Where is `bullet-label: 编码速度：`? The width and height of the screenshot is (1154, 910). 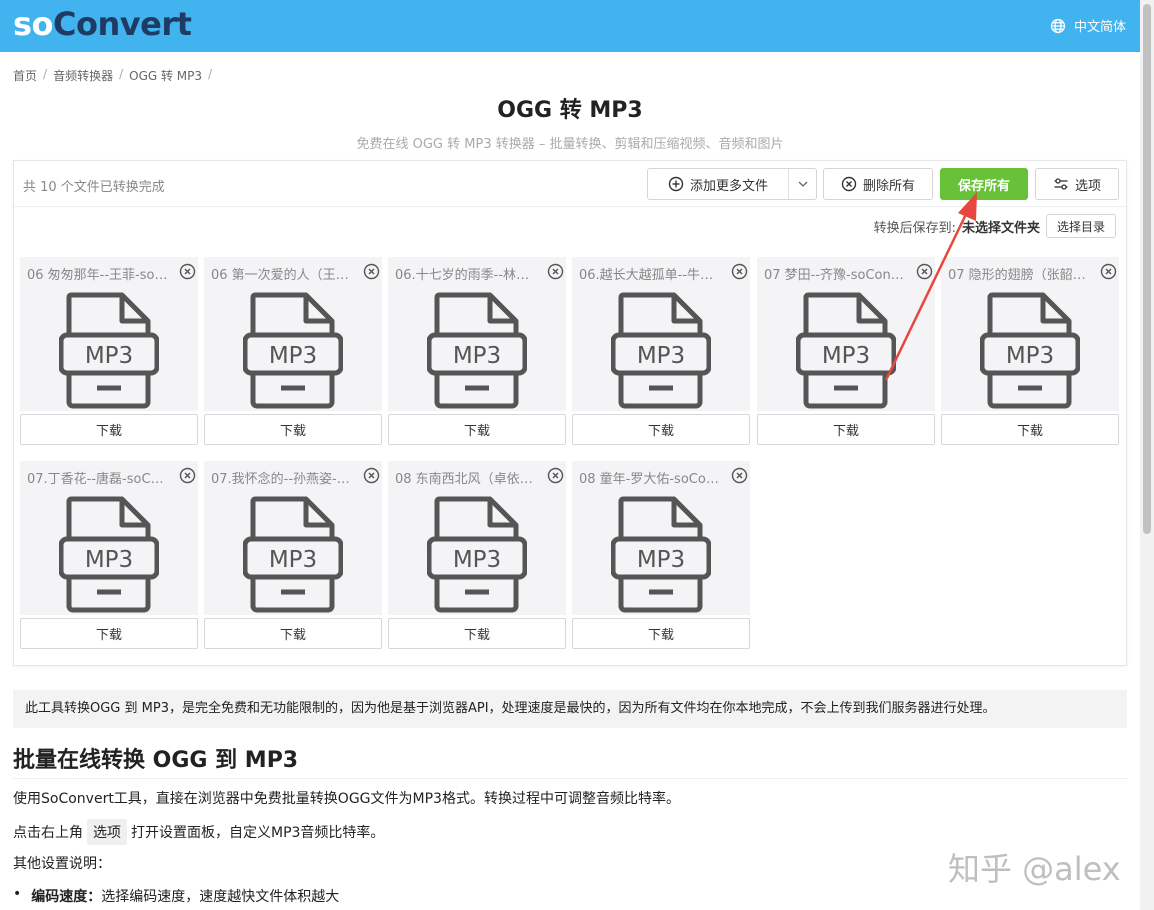 bullet-label: 编码速度： is located at coordinates (66, 897).